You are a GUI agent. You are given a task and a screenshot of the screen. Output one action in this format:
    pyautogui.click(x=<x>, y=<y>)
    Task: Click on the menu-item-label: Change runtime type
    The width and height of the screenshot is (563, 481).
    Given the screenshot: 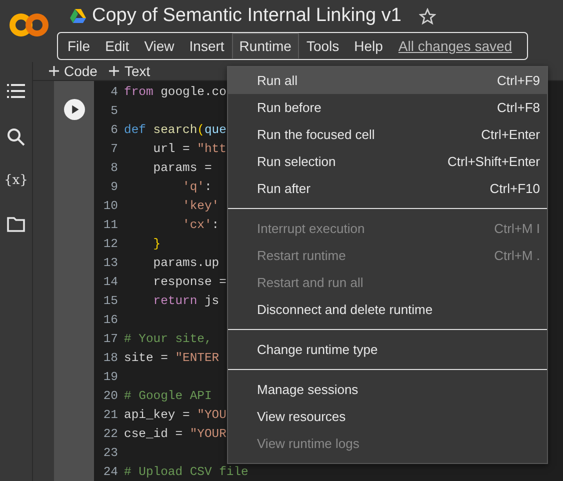 What is the action you would take?
    pyautogui.click(x=317, y=349)
    